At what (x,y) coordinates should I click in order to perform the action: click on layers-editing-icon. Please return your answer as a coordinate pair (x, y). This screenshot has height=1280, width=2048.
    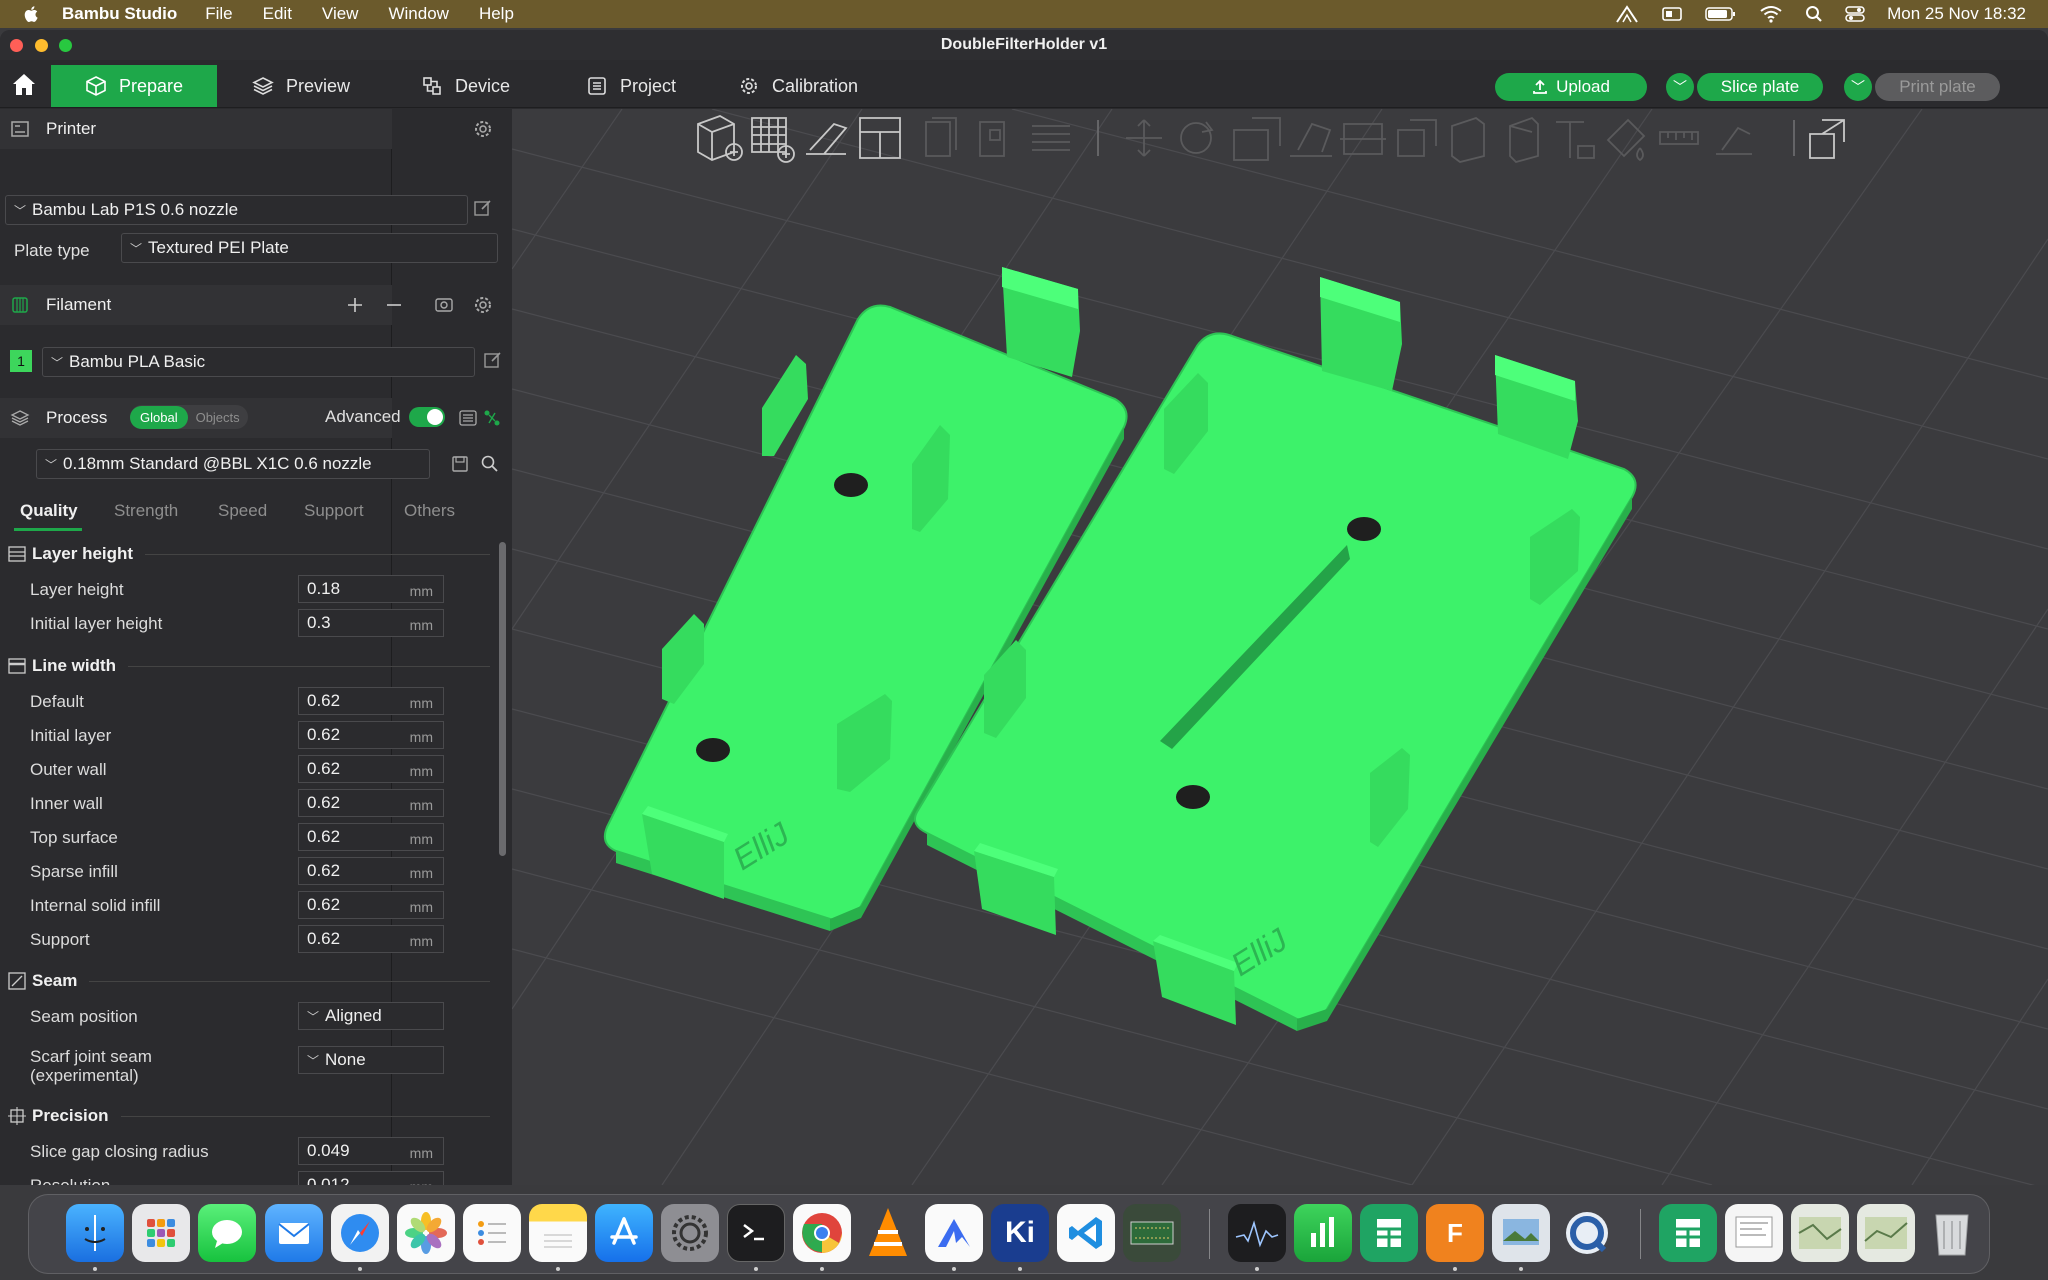
    Looking at the image, I should click on (1051, 138).